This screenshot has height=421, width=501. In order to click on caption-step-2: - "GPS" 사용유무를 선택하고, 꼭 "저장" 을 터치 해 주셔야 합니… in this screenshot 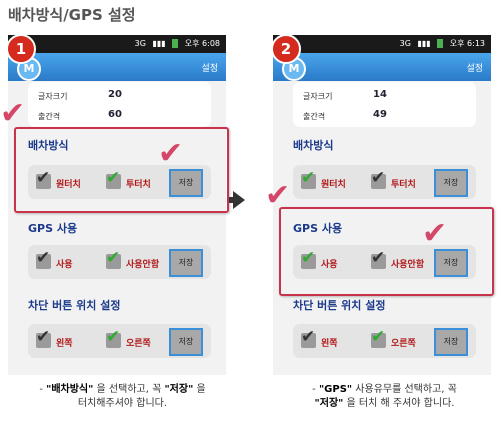, I will do `click(384, 397)`.